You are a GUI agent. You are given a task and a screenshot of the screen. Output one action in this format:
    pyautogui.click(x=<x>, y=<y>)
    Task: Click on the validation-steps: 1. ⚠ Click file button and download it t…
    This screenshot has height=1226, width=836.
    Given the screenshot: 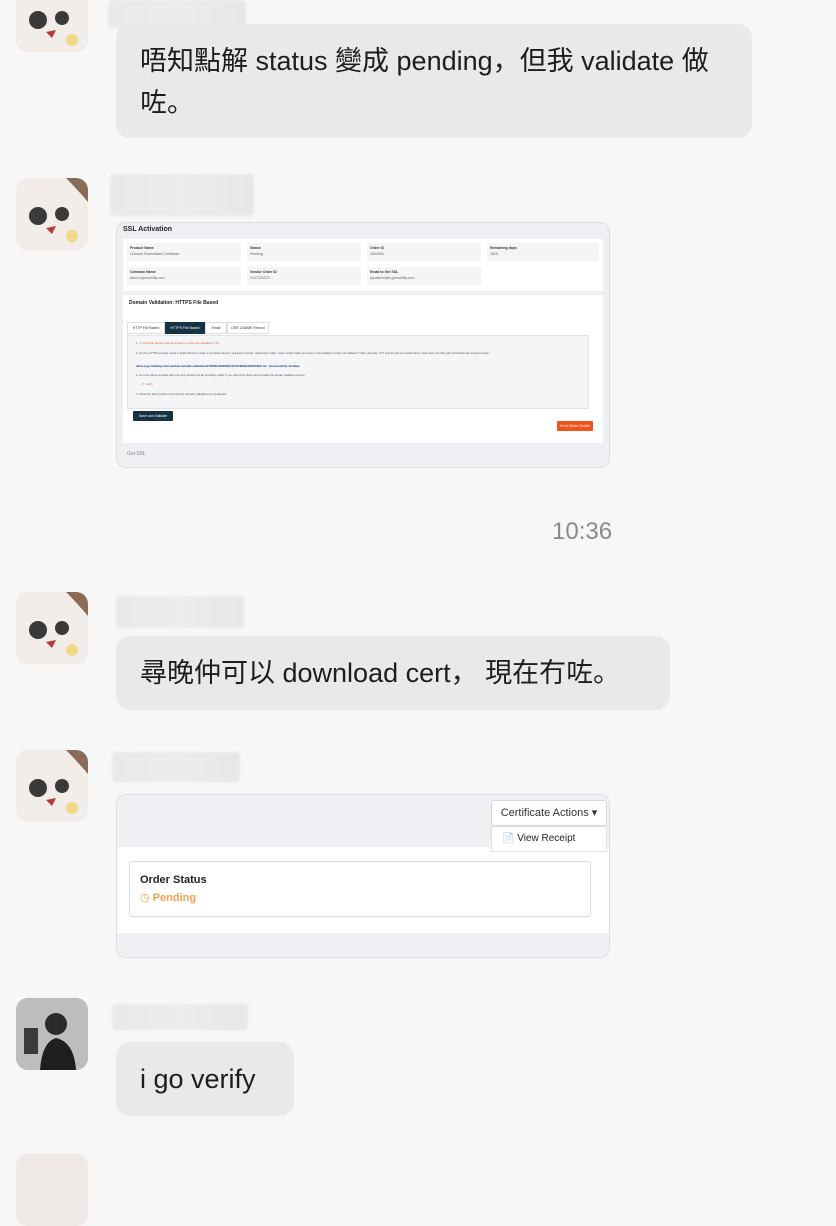 What is the action you would take?
    pyautogui.click(x=358, y=372)
    